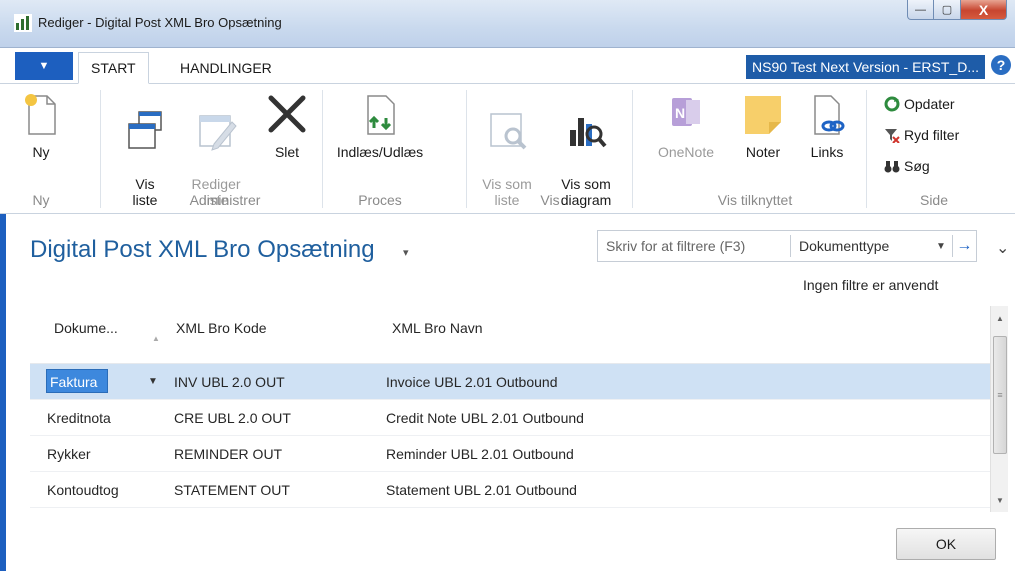 This screenshot has width=1015, height=571. What do you see at coordinates (406, 252) in the screenshot?
I see `page-title-menu-caret: ▾` at bounding box center [406, 252].